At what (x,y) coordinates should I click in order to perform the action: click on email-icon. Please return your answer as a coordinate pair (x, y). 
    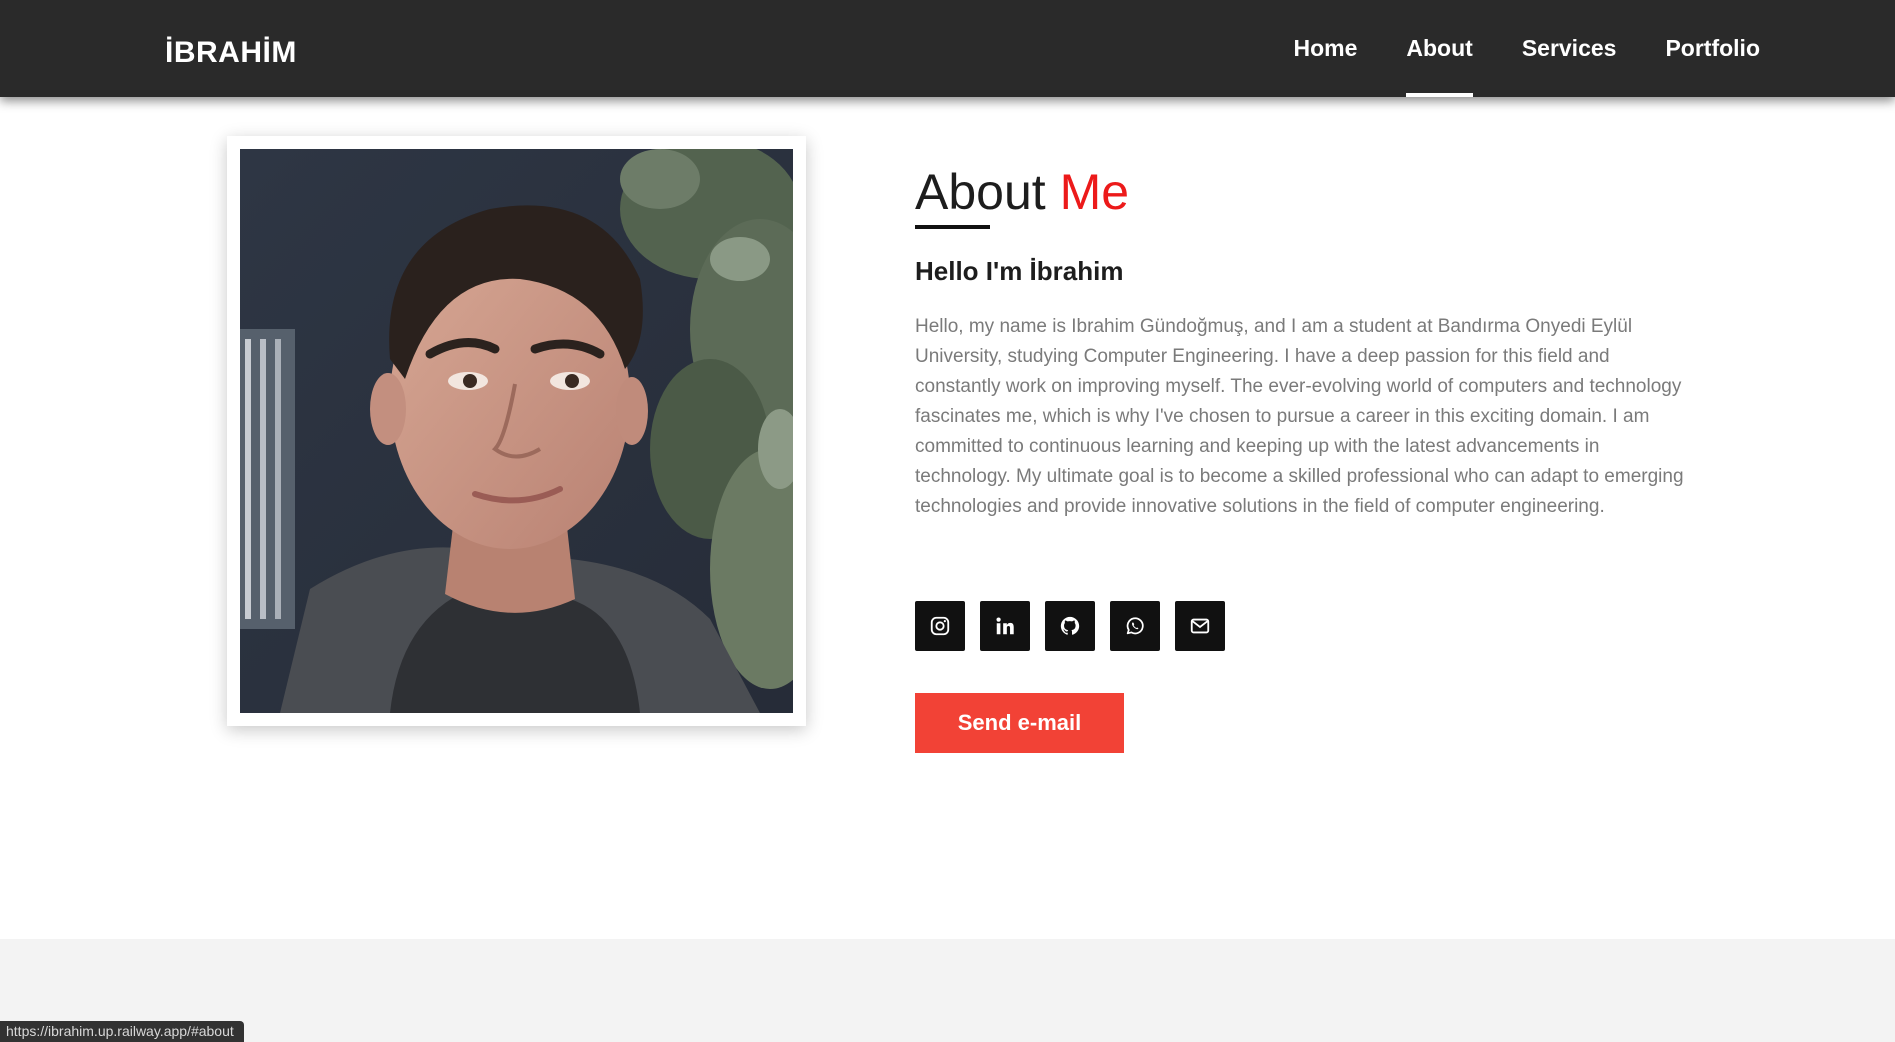
    Looking at the image, I should click on (1200, 626).